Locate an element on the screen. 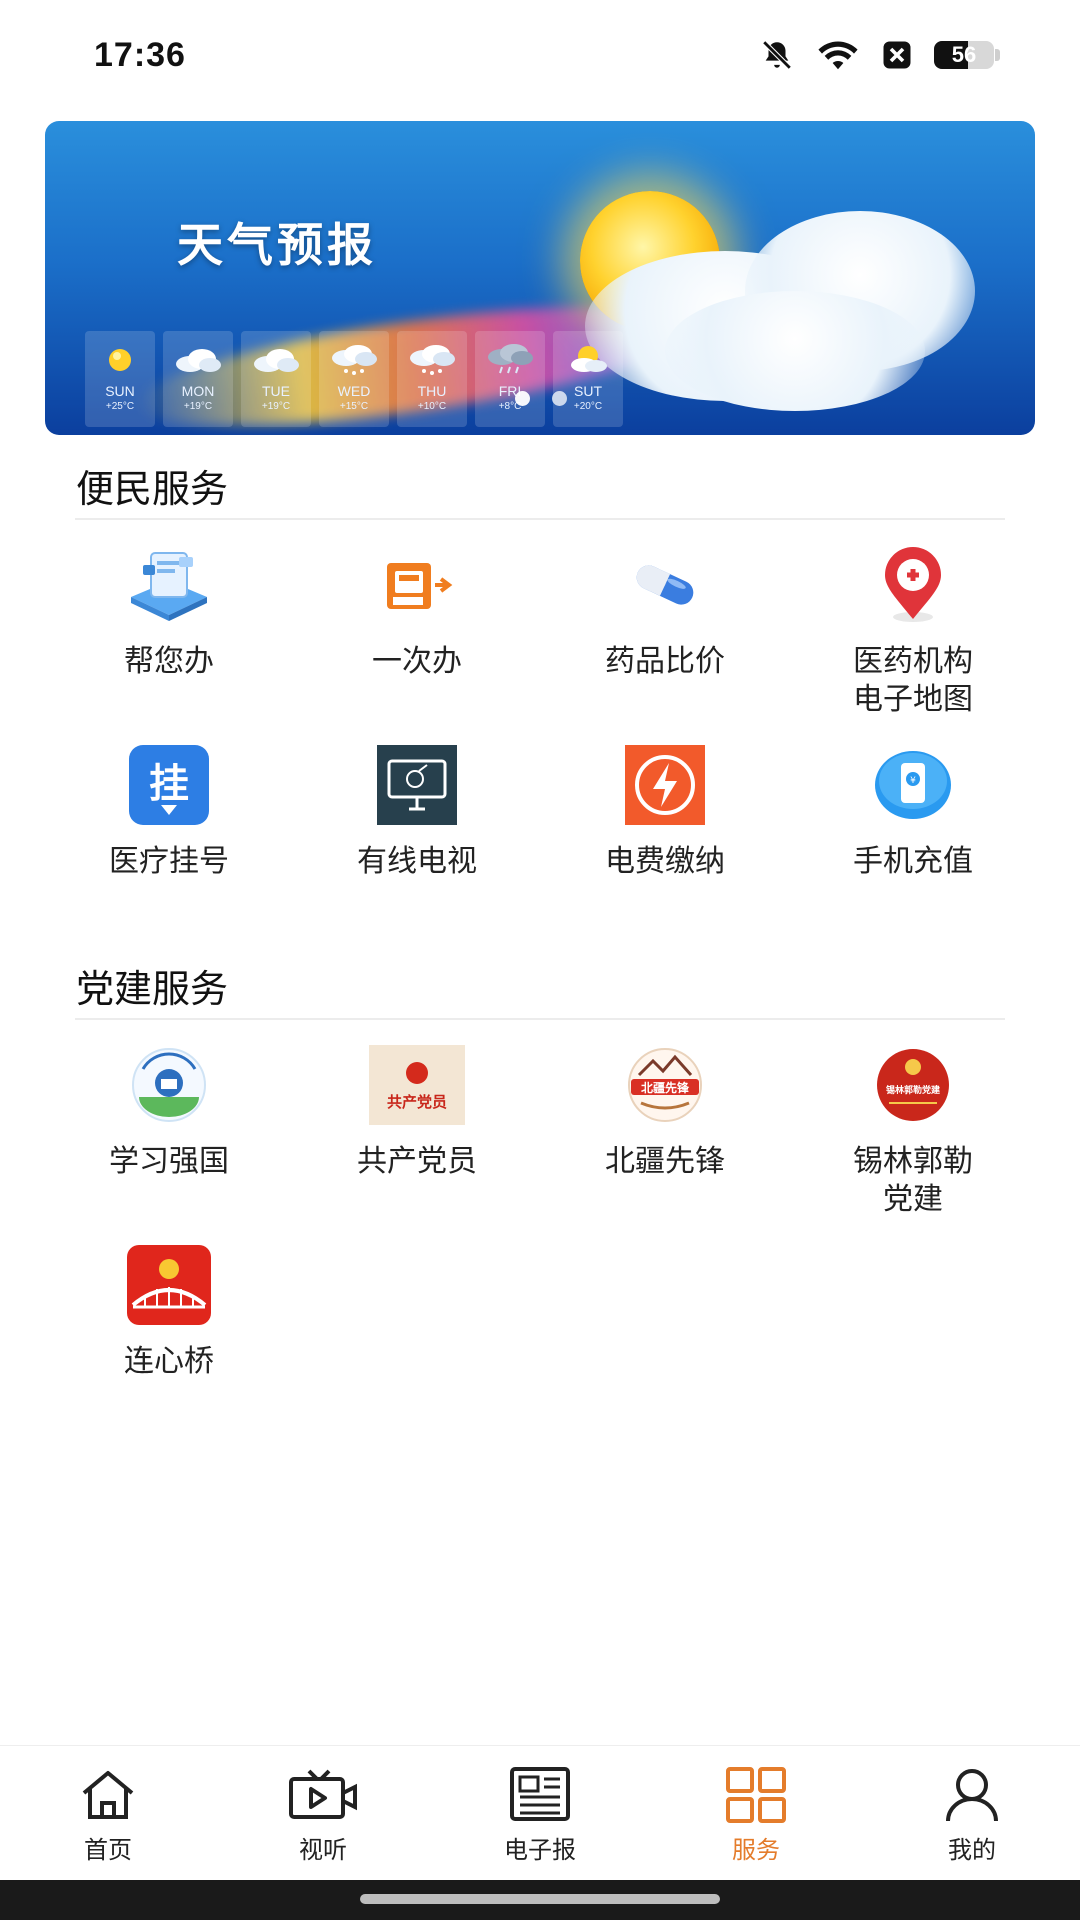 The height and width of the screenshot is (1920, 1080). tab-label: 我的 is located at coordinates (972, 1850).